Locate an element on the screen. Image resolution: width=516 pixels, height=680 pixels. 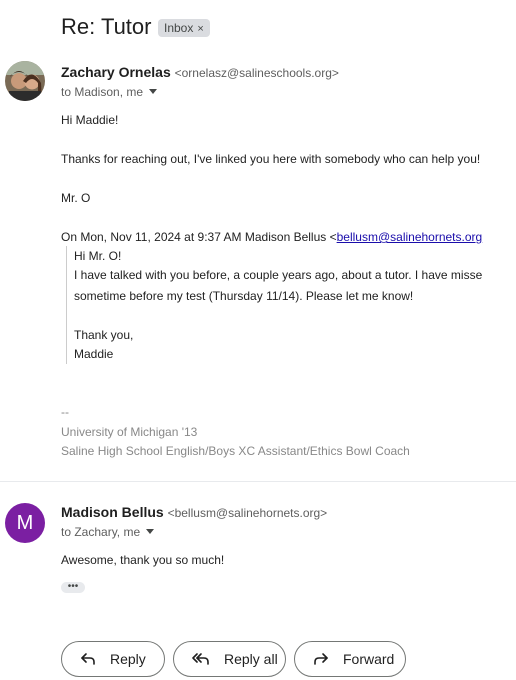
recipients-text: to Madison, me is located at coordinates (102, 92).